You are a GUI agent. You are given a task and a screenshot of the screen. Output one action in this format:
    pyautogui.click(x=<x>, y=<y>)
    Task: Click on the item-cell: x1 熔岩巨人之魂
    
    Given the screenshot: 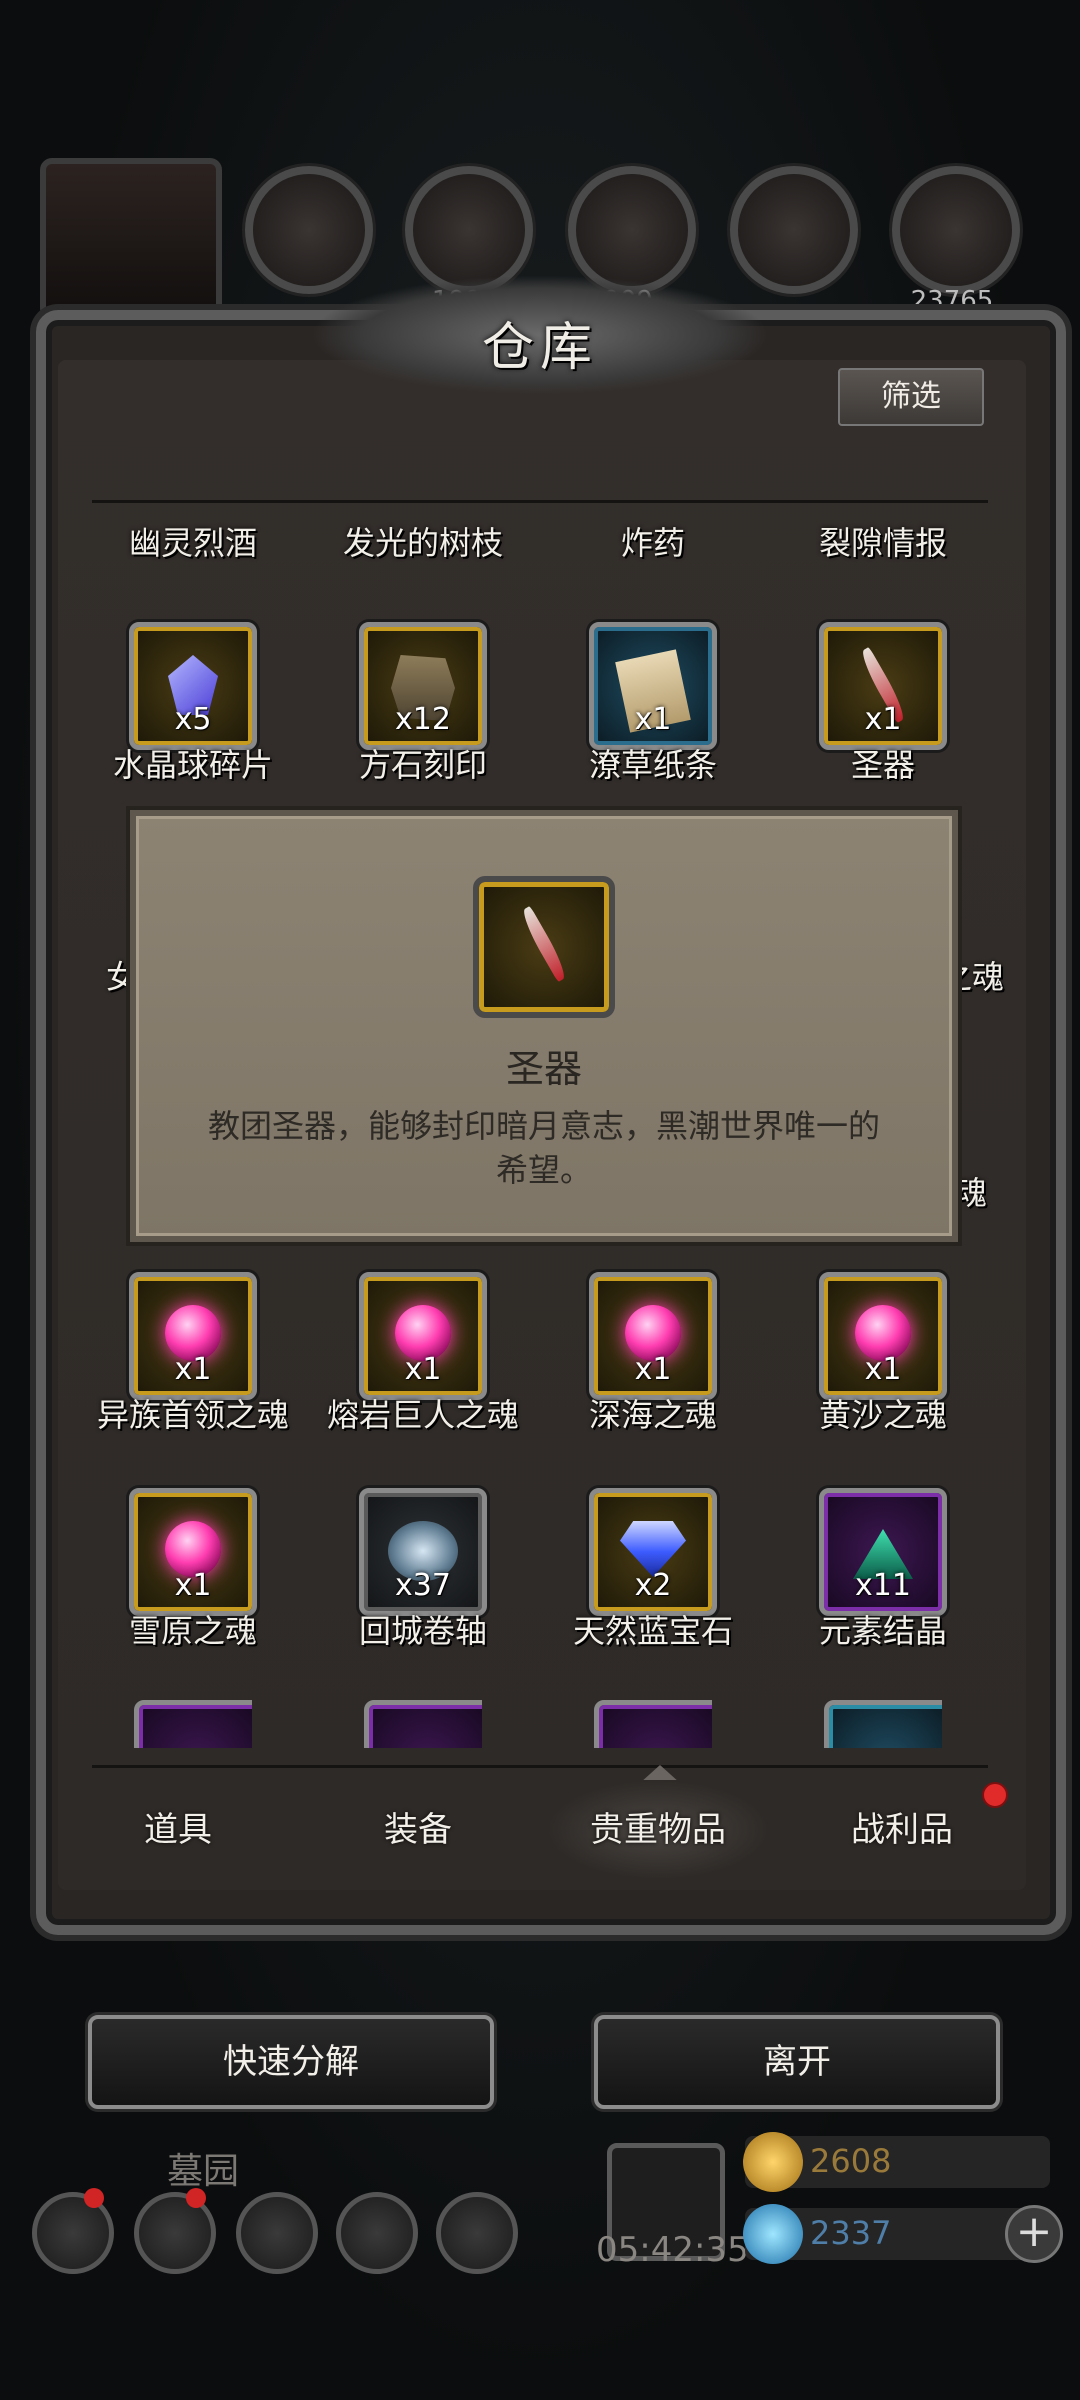 What is the action you would take?
    pyautogui.click(x=423, y=1372)
    